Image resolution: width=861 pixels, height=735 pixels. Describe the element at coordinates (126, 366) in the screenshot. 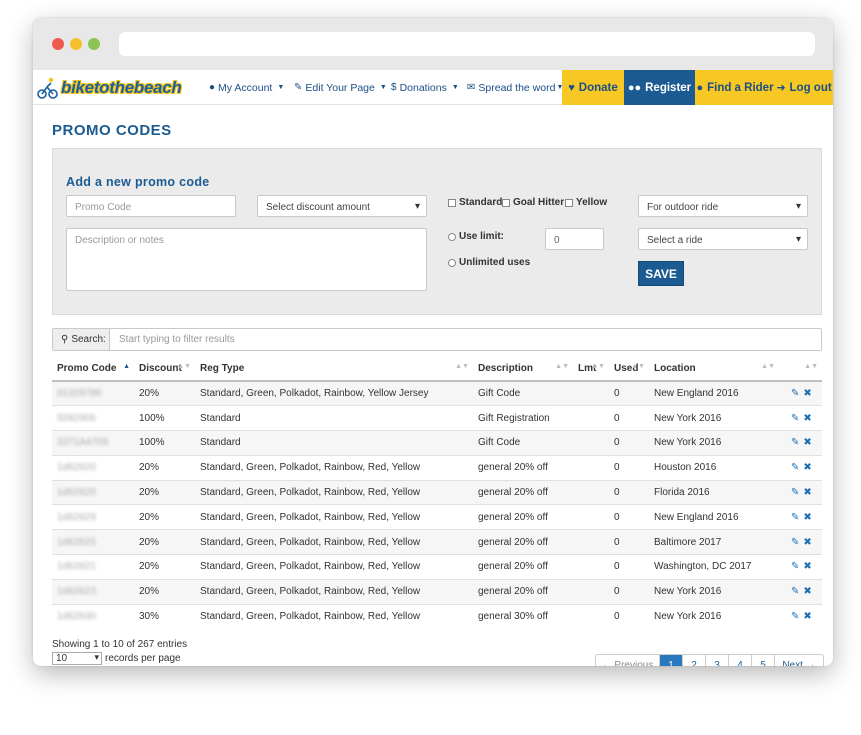

I see `sort-asc-icon: ▲` at that location.